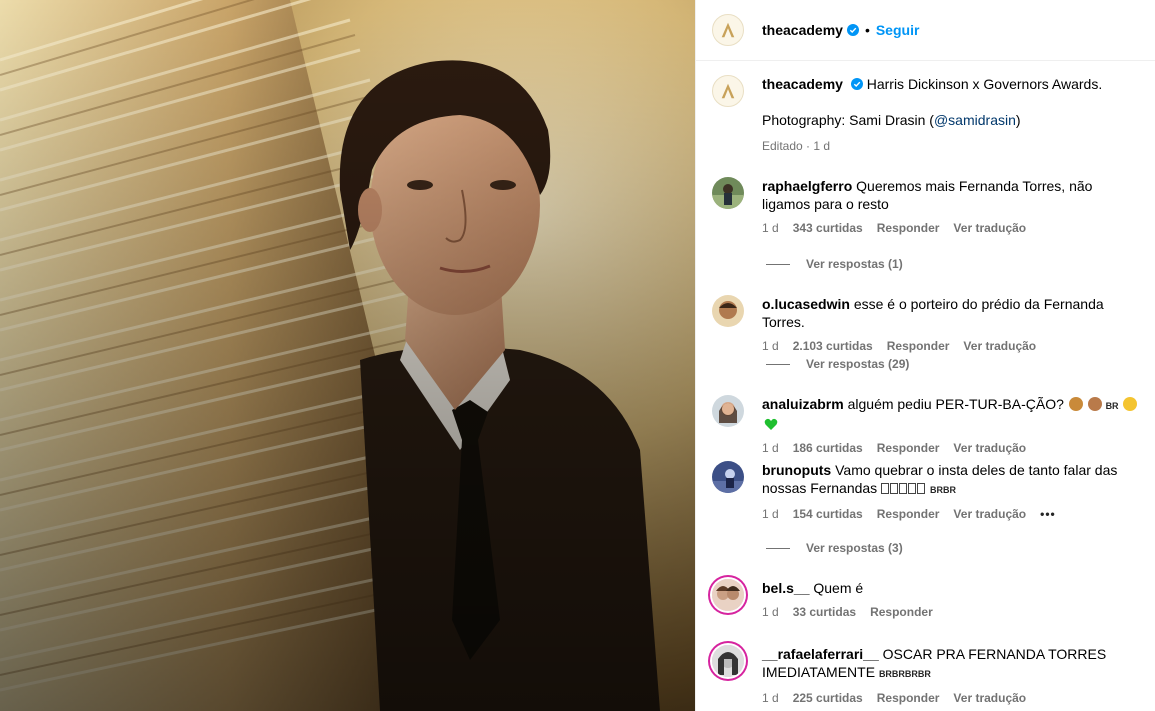 This screenshot has width=1155, height=711. I want to click on view-replies-label: Ver respostas (3), so click(854, 548).